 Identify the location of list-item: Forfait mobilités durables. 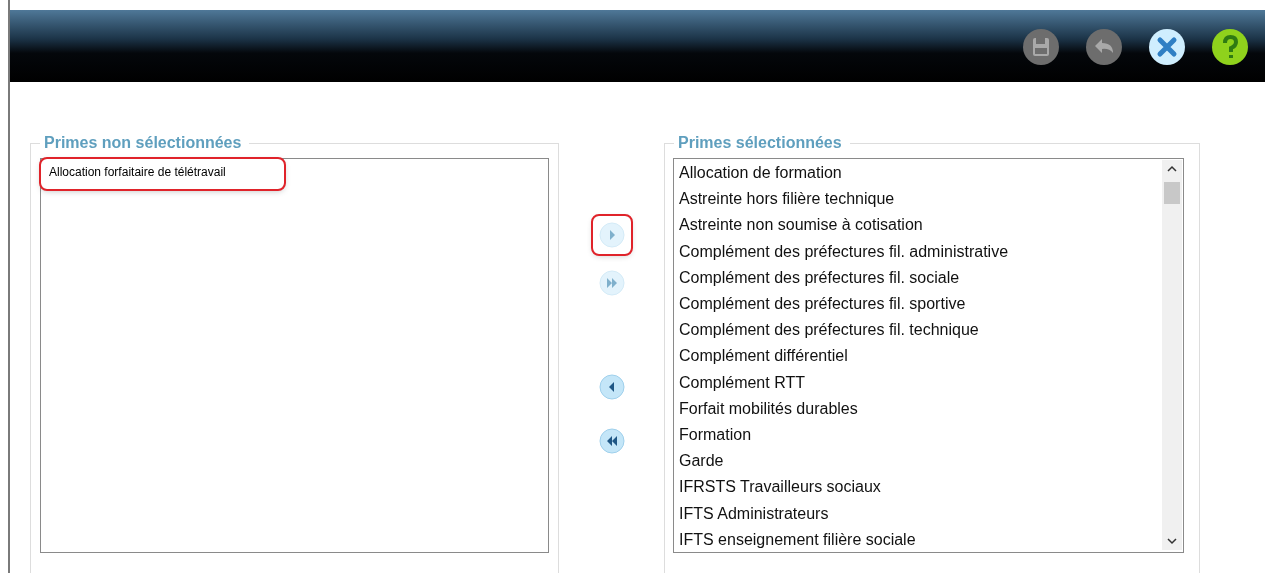
(918, 409).